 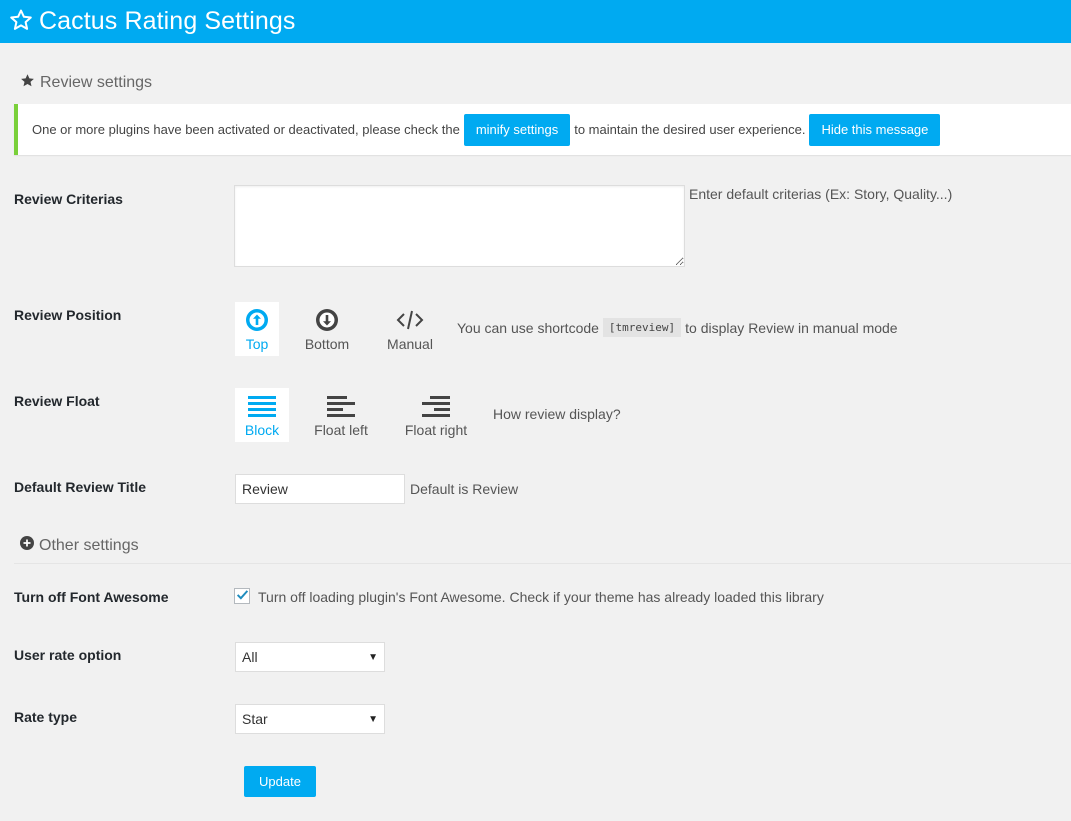 What do you see at coordinates (68, 199) in the screenshot?
I see `criterias-label: Review Criterias` at bounding box center [68, 199].